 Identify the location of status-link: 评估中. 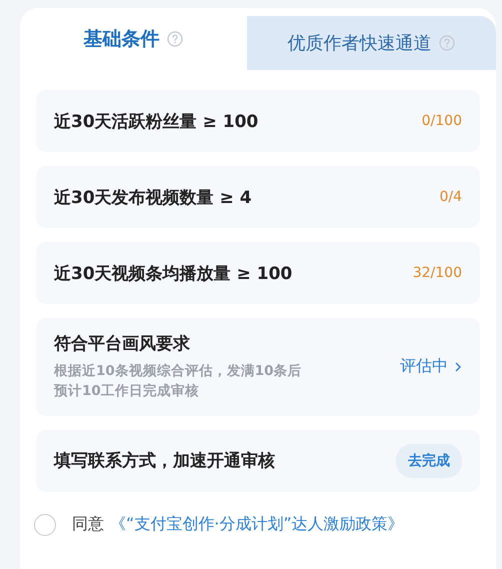
(431, 367).